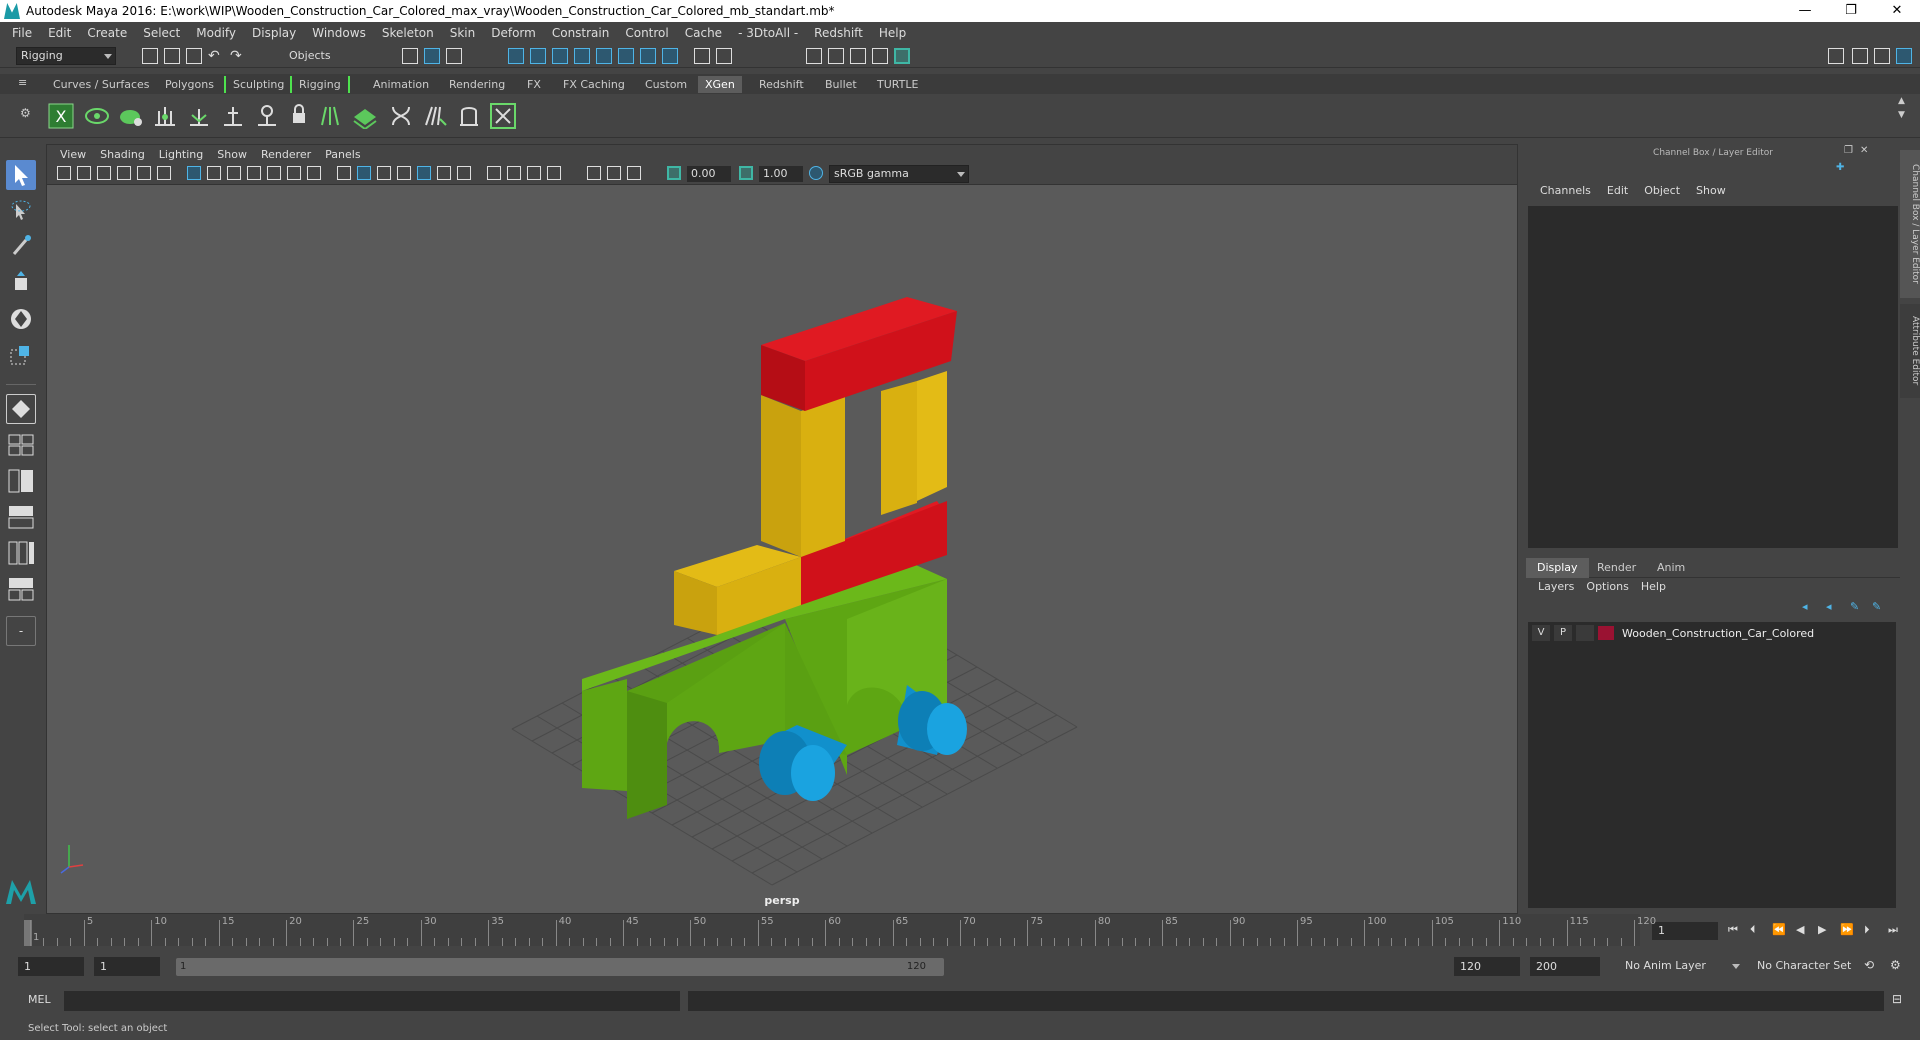 This screenshot has width=1920, height=1040. Describe the element at coordinates (314, 173) in the screenshot. I see `safe-title-icon` at that location.